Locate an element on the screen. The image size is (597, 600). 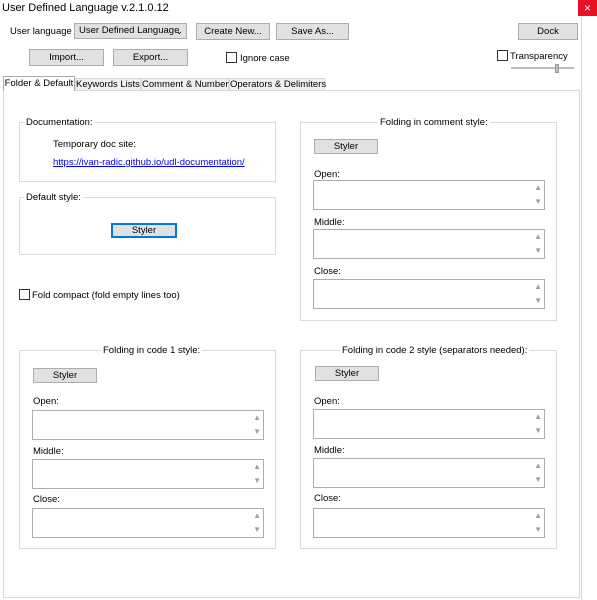
close-window-button: × is located at coordinates (587, 8).